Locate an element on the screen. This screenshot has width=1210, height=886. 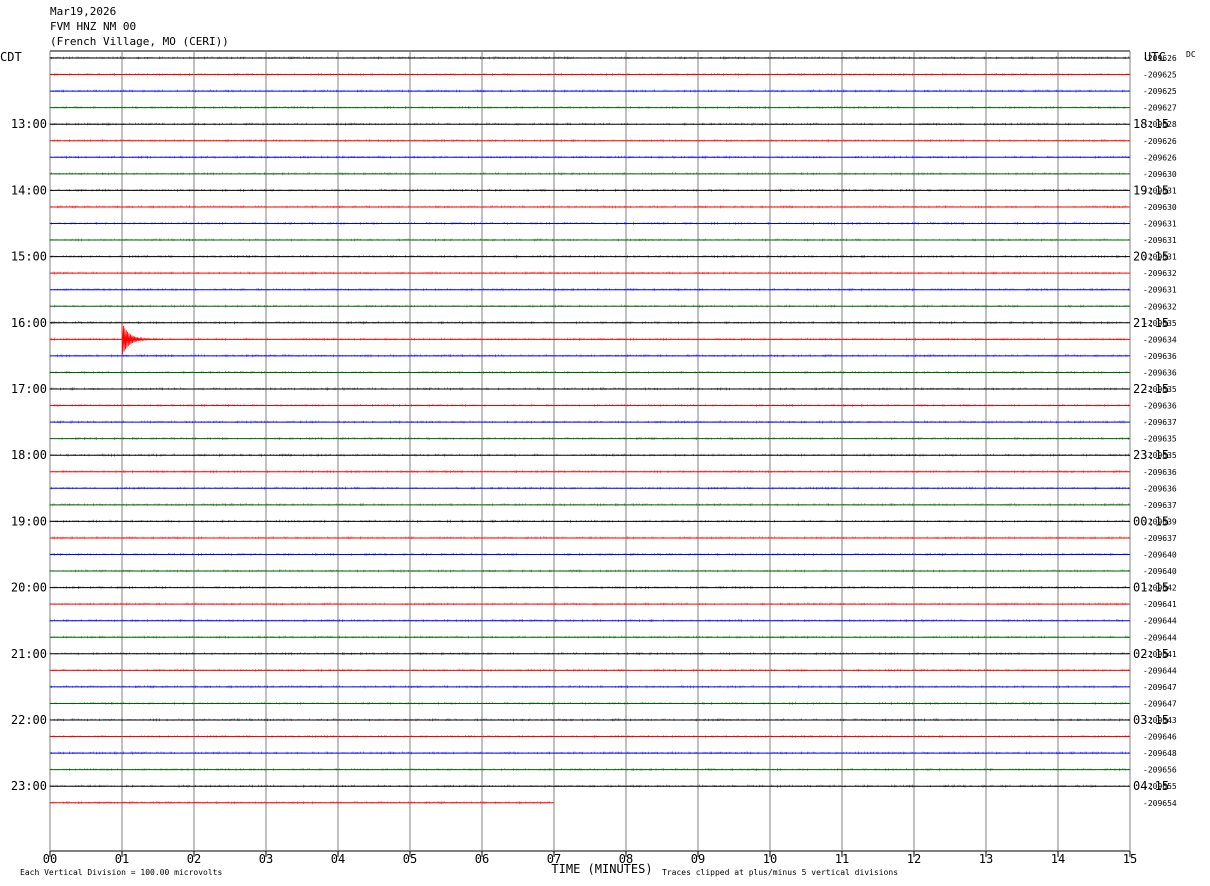
x-tick-label: 15 is located at coordinates (1130, 859).